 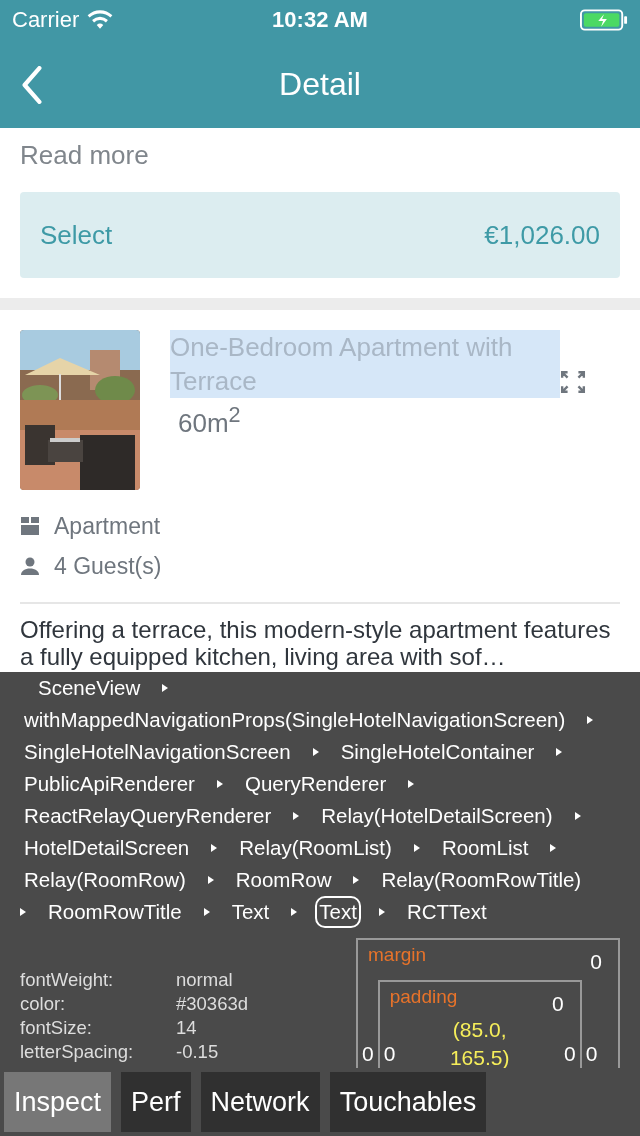 I want to click on carrier-label: Carrier, so click(x=46, y=20).